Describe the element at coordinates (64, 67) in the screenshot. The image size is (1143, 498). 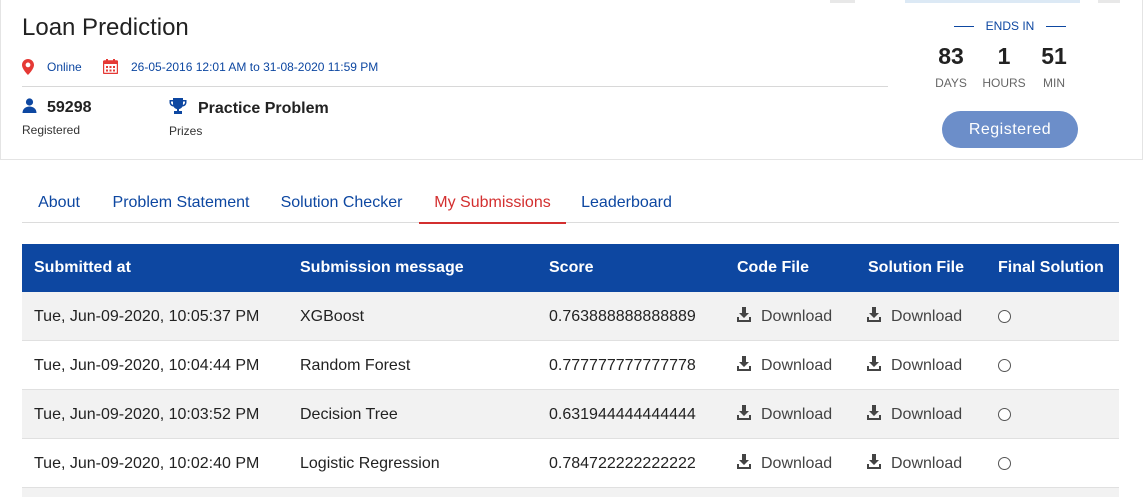
I see `location-text: Online` at that location.